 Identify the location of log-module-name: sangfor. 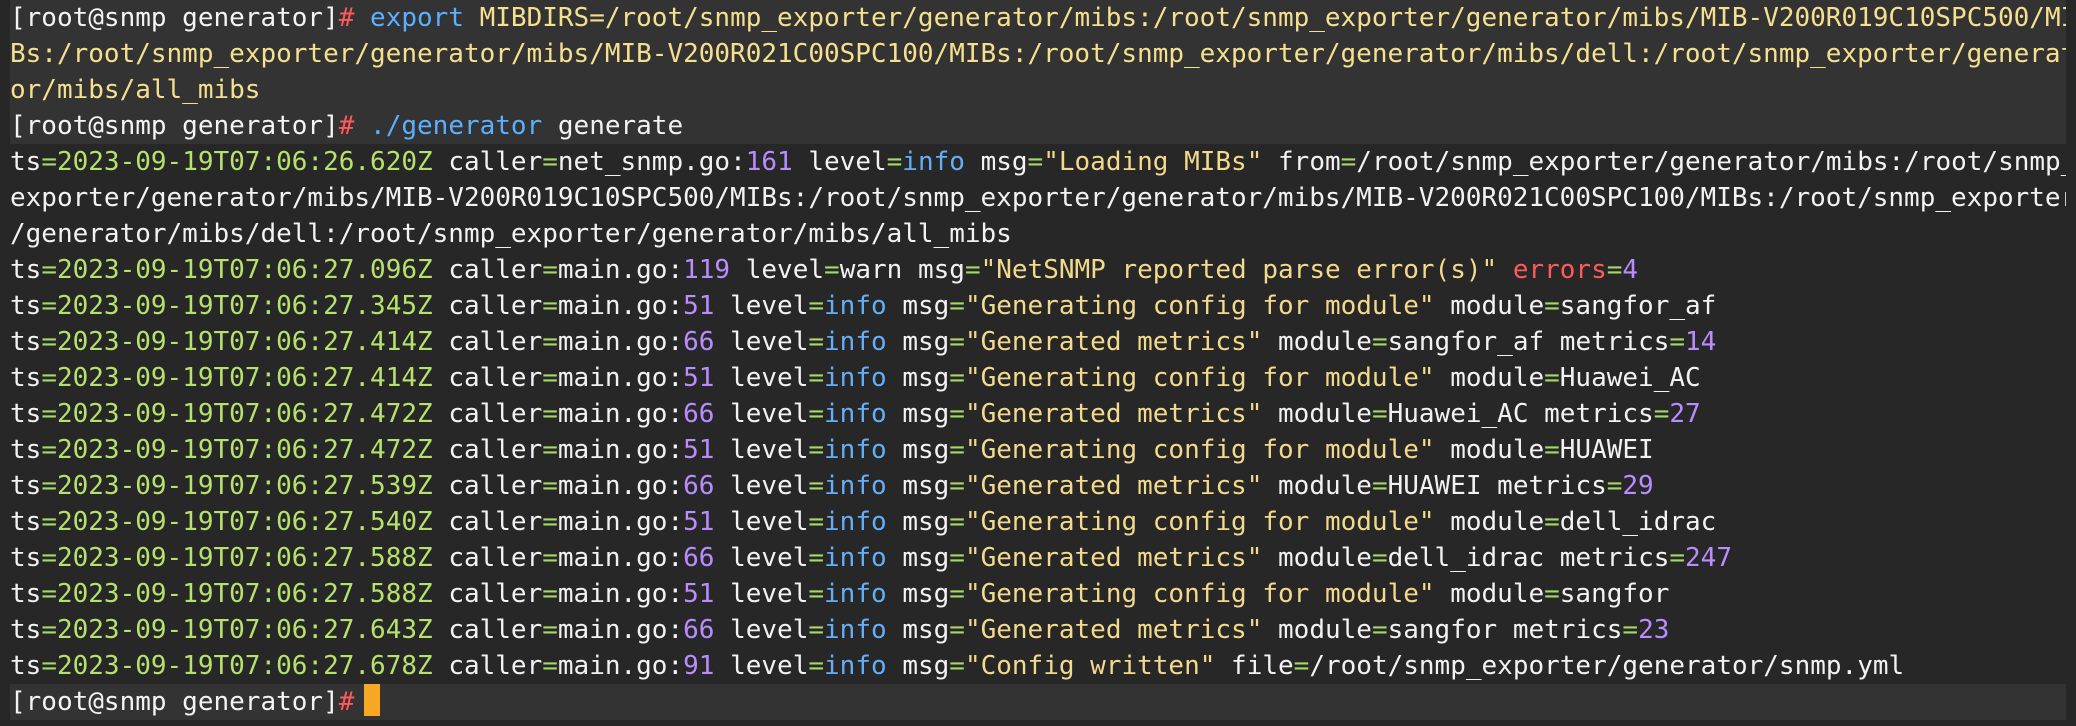
(1442, 630).